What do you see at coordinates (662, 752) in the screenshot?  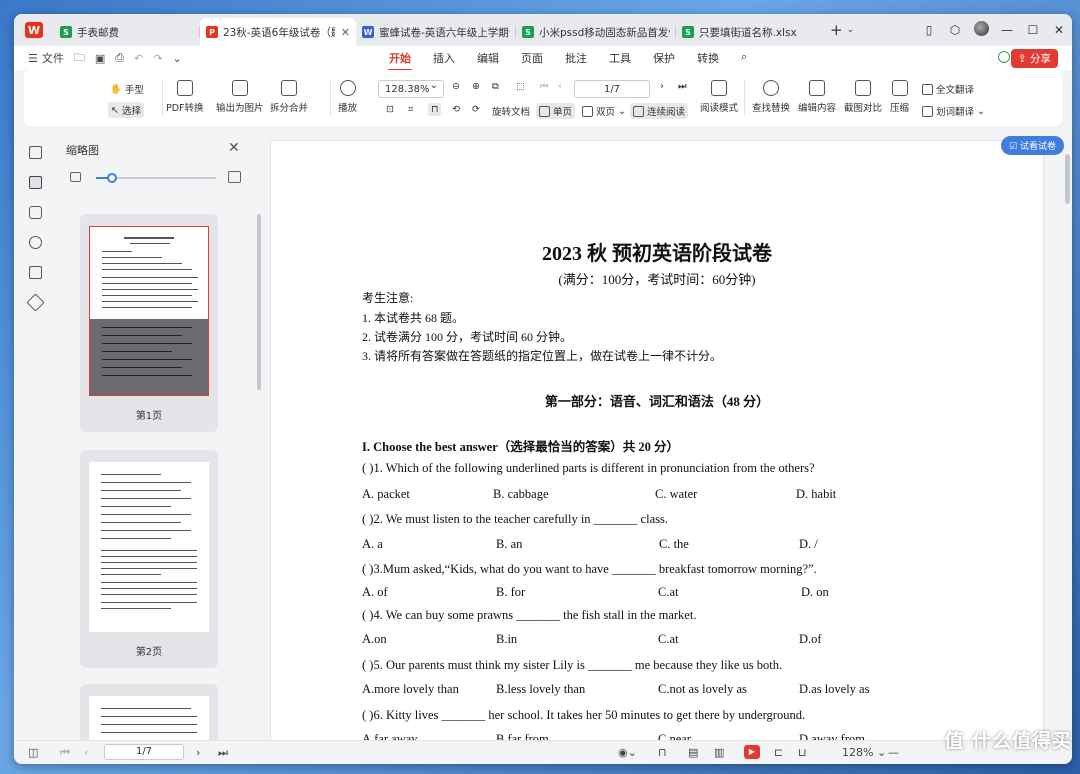 I see `fit-height-status-icon: ⊓` at bounding box center [662, 752].